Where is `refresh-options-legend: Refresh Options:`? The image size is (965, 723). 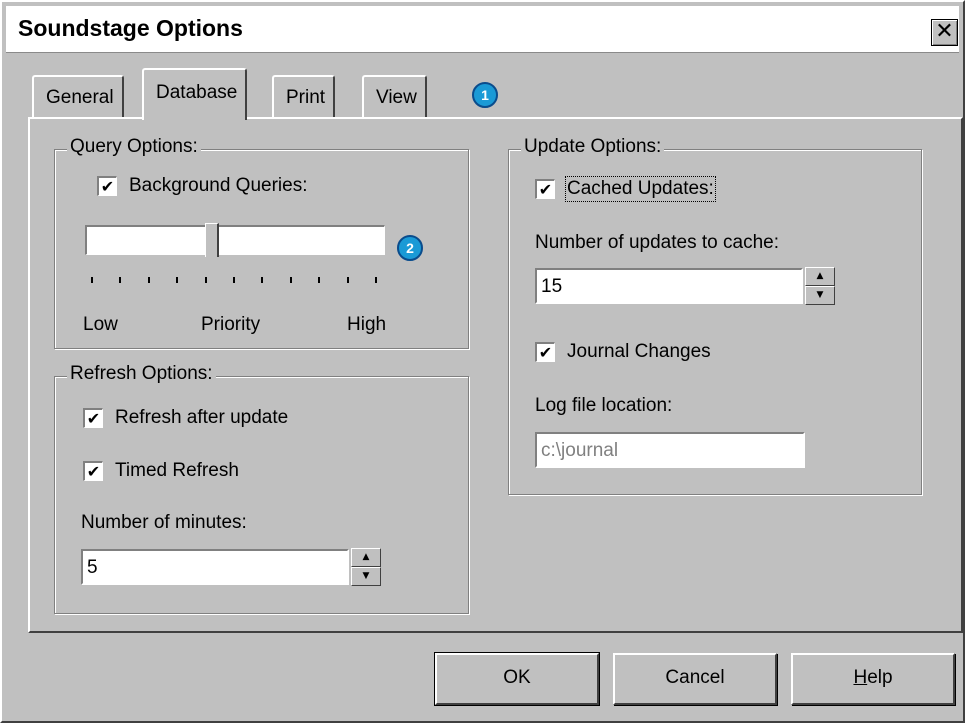 refresh-options-legend: Refresh Options: is located at coordinates (141, 374).